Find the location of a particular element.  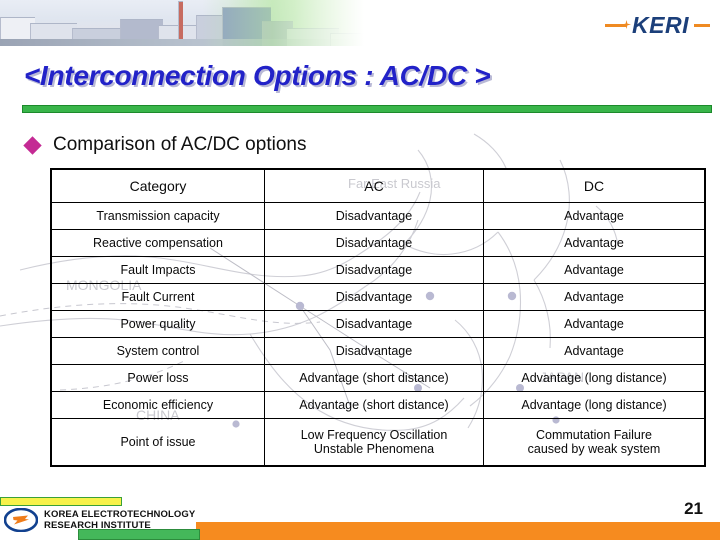

header-institute-photo is located at coordinates (184, 23).